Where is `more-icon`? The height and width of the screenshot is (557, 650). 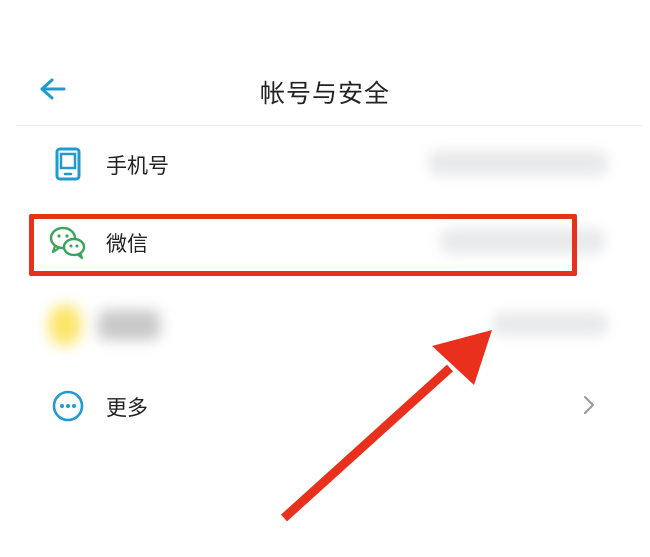
more-icon is located at coordinates (68, 406).